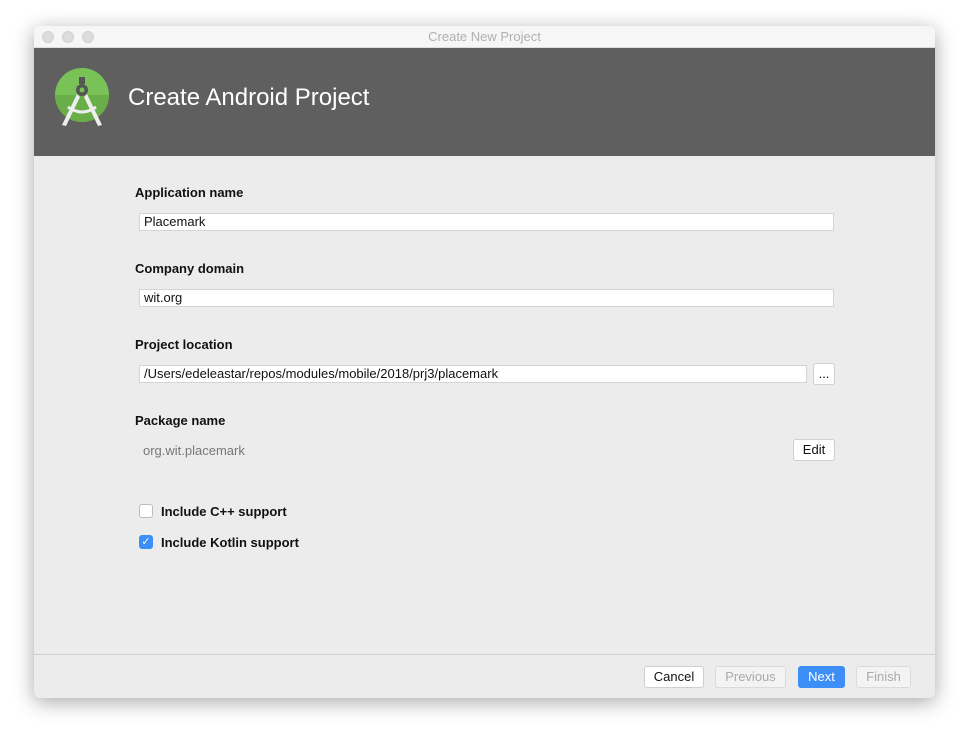  What do you see at coordinates (194, 450) in the screenshot?
I see `package-value: org.wit.placemark` at bounding box center [194, 450].